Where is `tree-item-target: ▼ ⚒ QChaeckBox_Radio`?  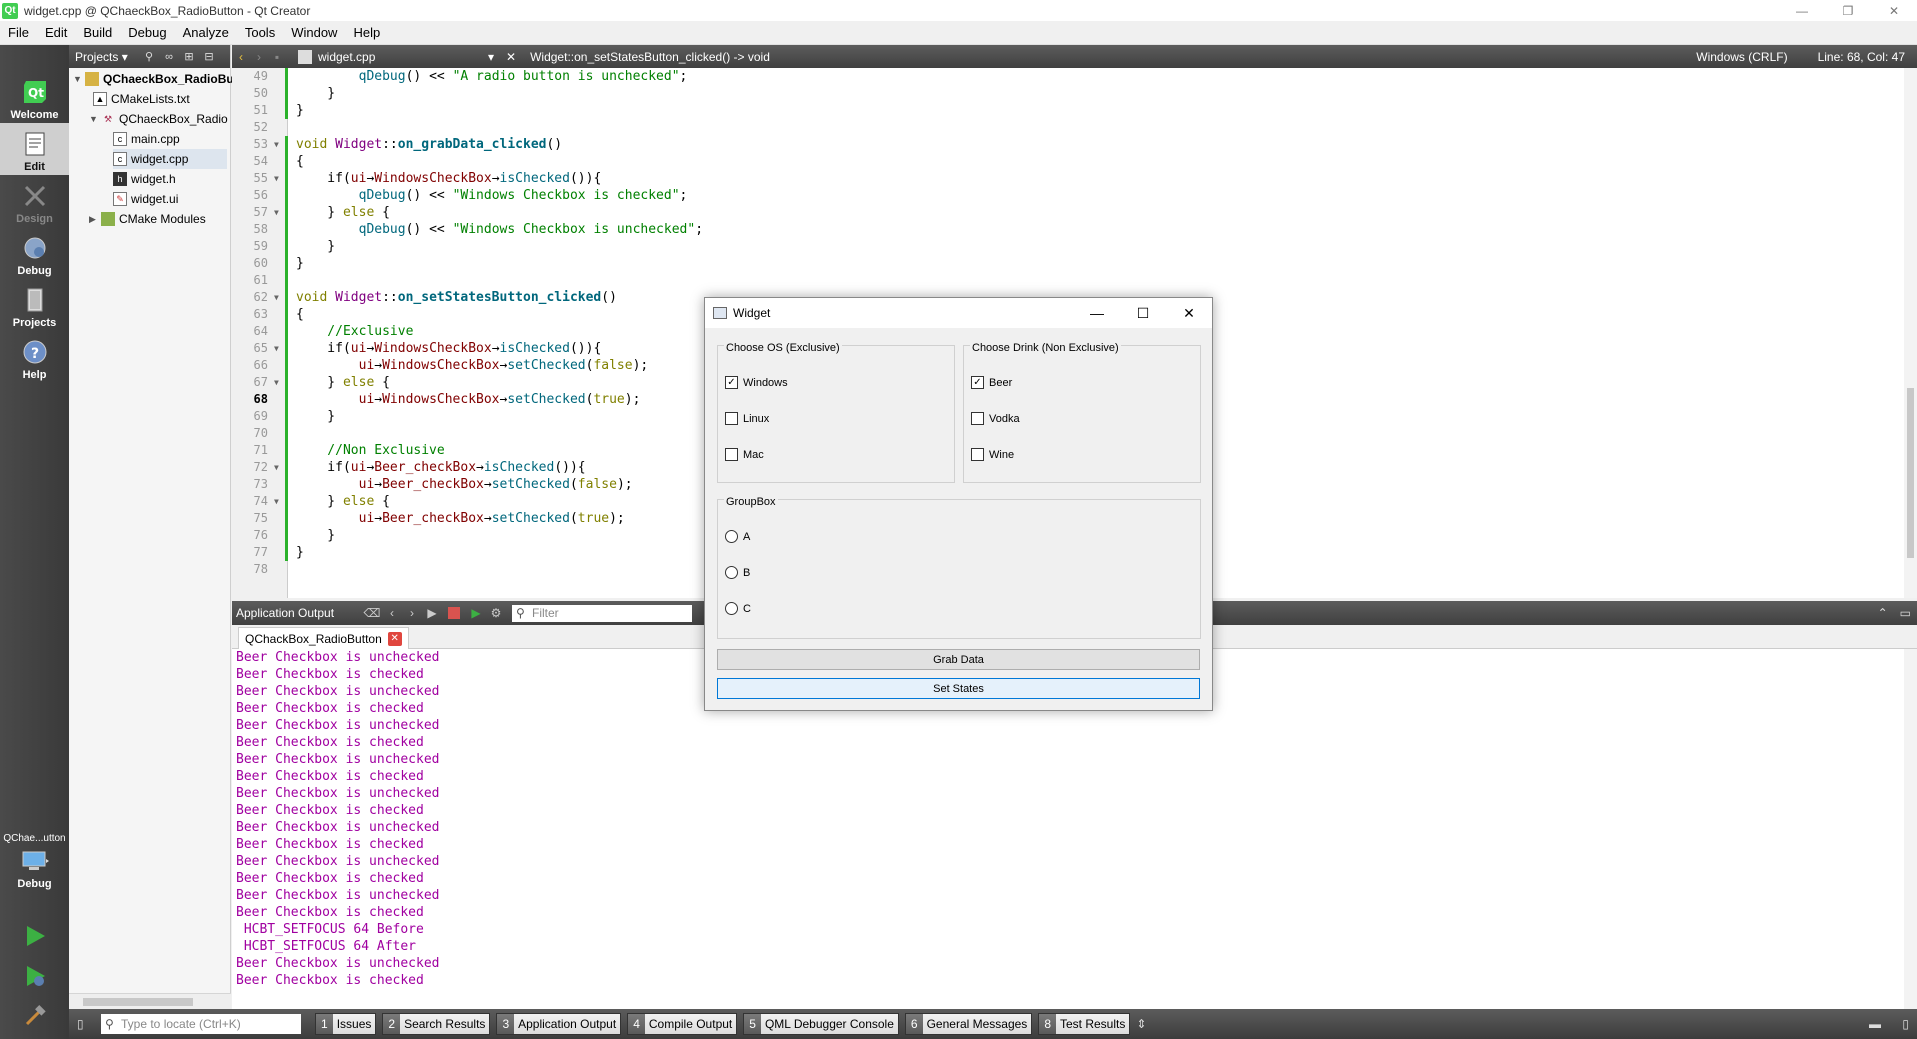 tree-item-target: ▼ ⚒ QChaeckBox_Radio is located at coordinates (158, 119).